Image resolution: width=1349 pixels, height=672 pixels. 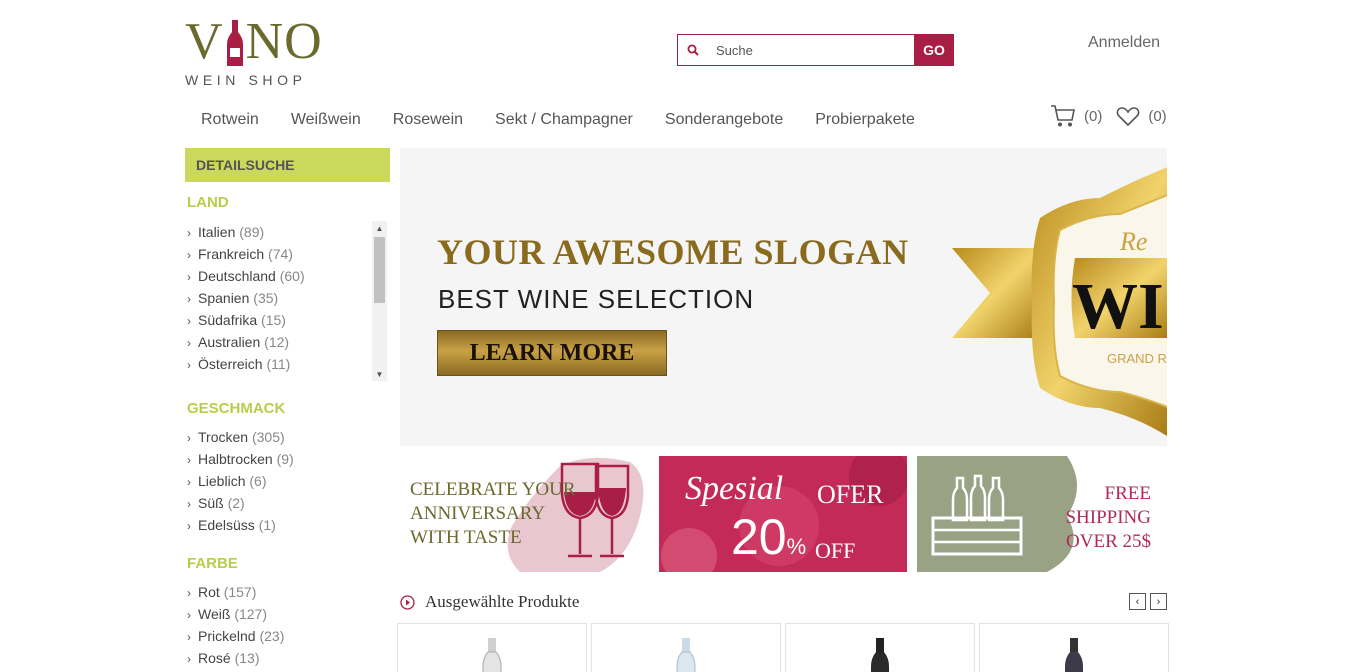 What do you see at coordinates (287, 614) in the screenshot?
I see `filter-item-farbe: › Weiß (127)` at bounding box center [287, 614].